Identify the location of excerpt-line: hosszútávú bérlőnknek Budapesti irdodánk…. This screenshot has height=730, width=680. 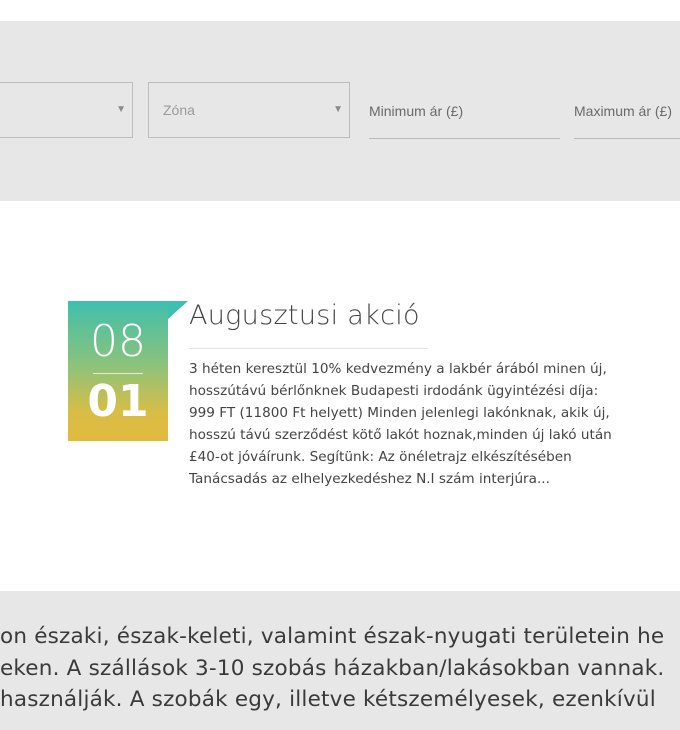
(394, 391).